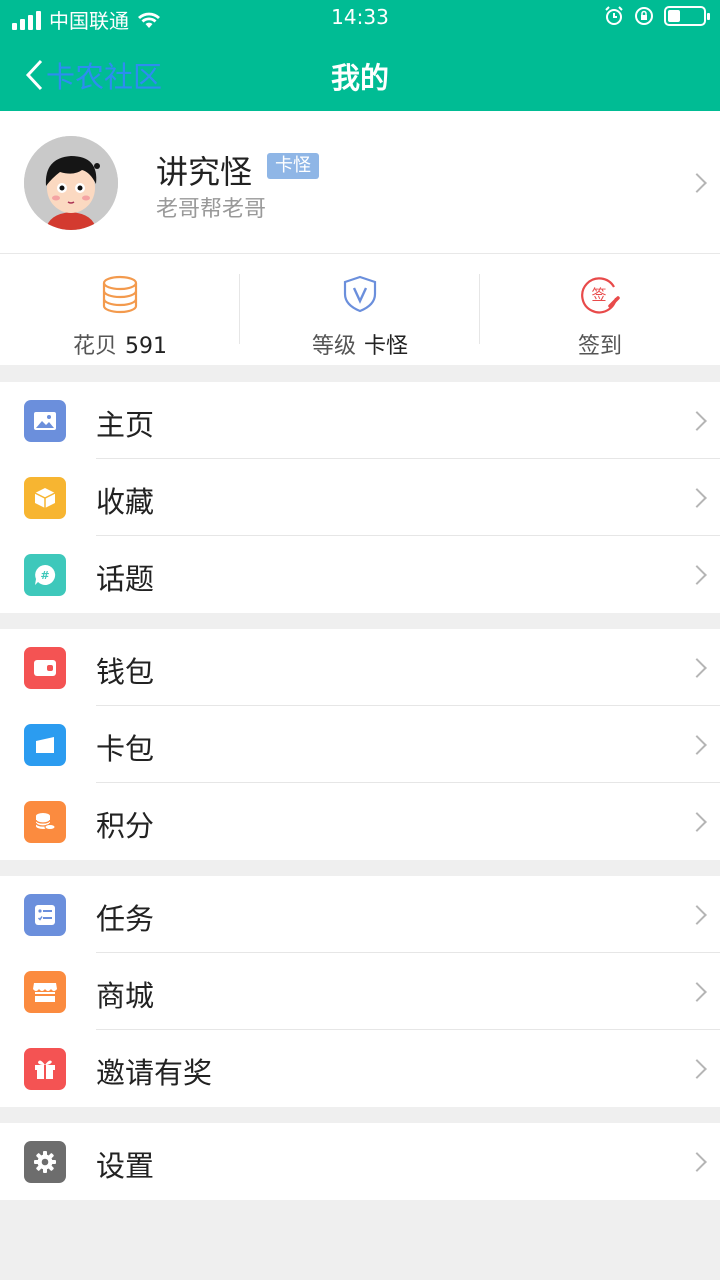  What do you see at coordinates (45, 421) in the screenshot?
I see `image-icon` at bounding box center [45, 421].